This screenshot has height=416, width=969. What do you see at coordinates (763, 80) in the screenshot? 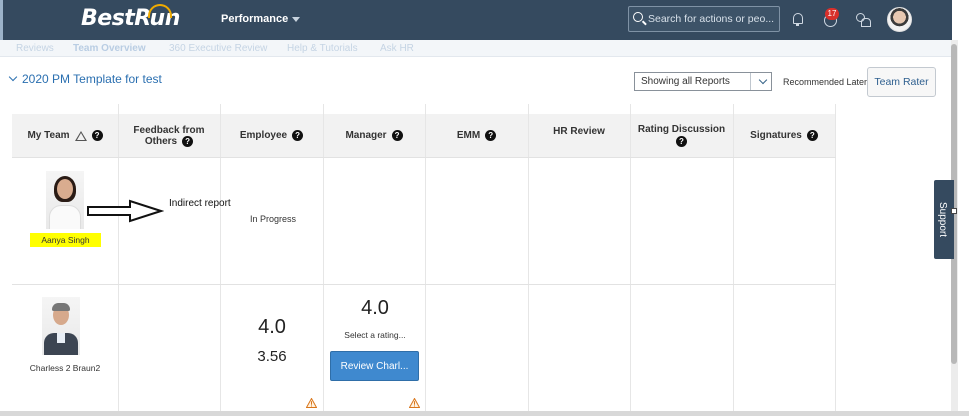
I see `dropdown-icon` at bounding box center [763, 80].